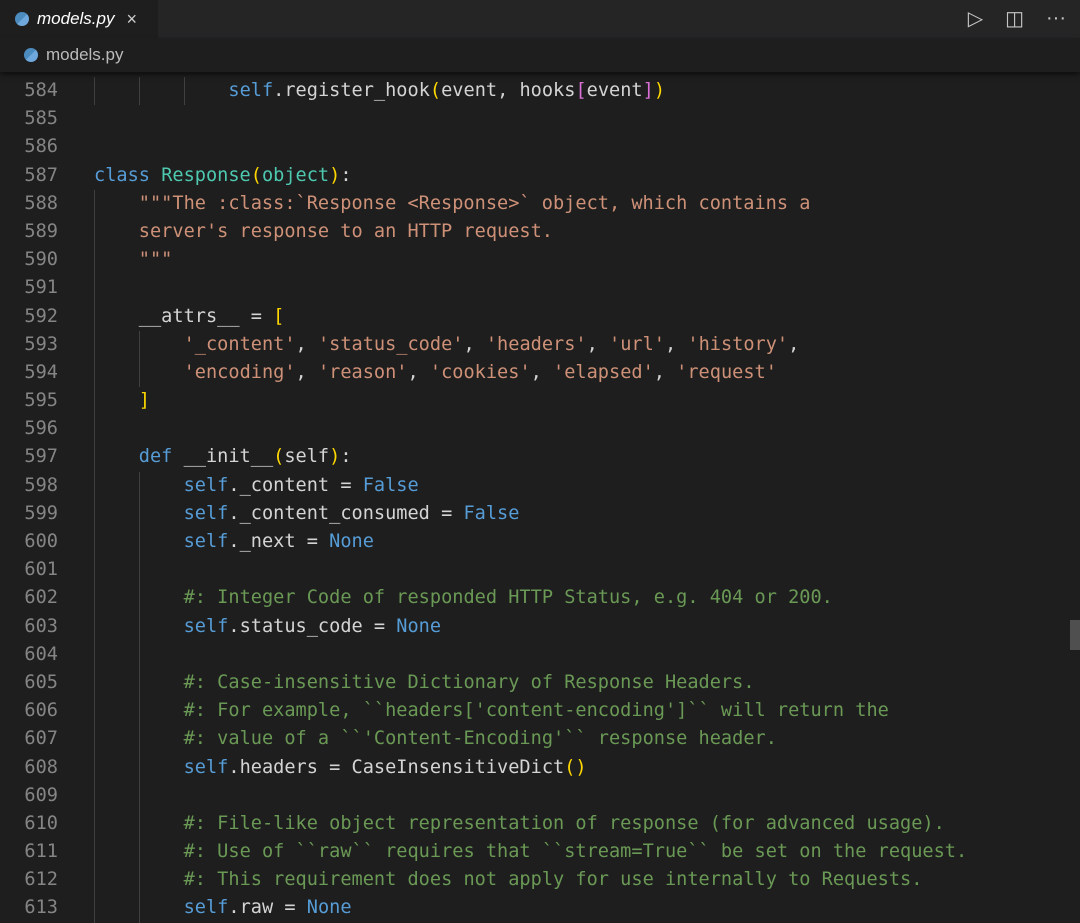 This screenshot has width=1080, height=923. Describe the element at coordinates (535, 232) in the screenshot. I see `code-line: 589 server's response to an HTTP request.` at that location.